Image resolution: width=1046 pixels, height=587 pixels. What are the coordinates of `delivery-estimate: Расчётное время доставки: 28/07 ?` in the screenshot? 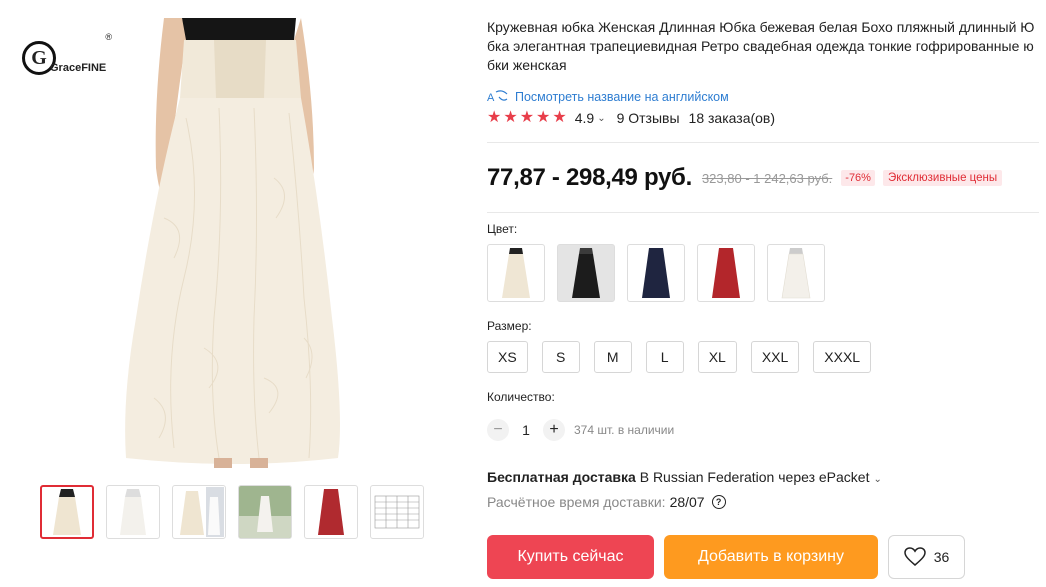 It's located at (606, 502).